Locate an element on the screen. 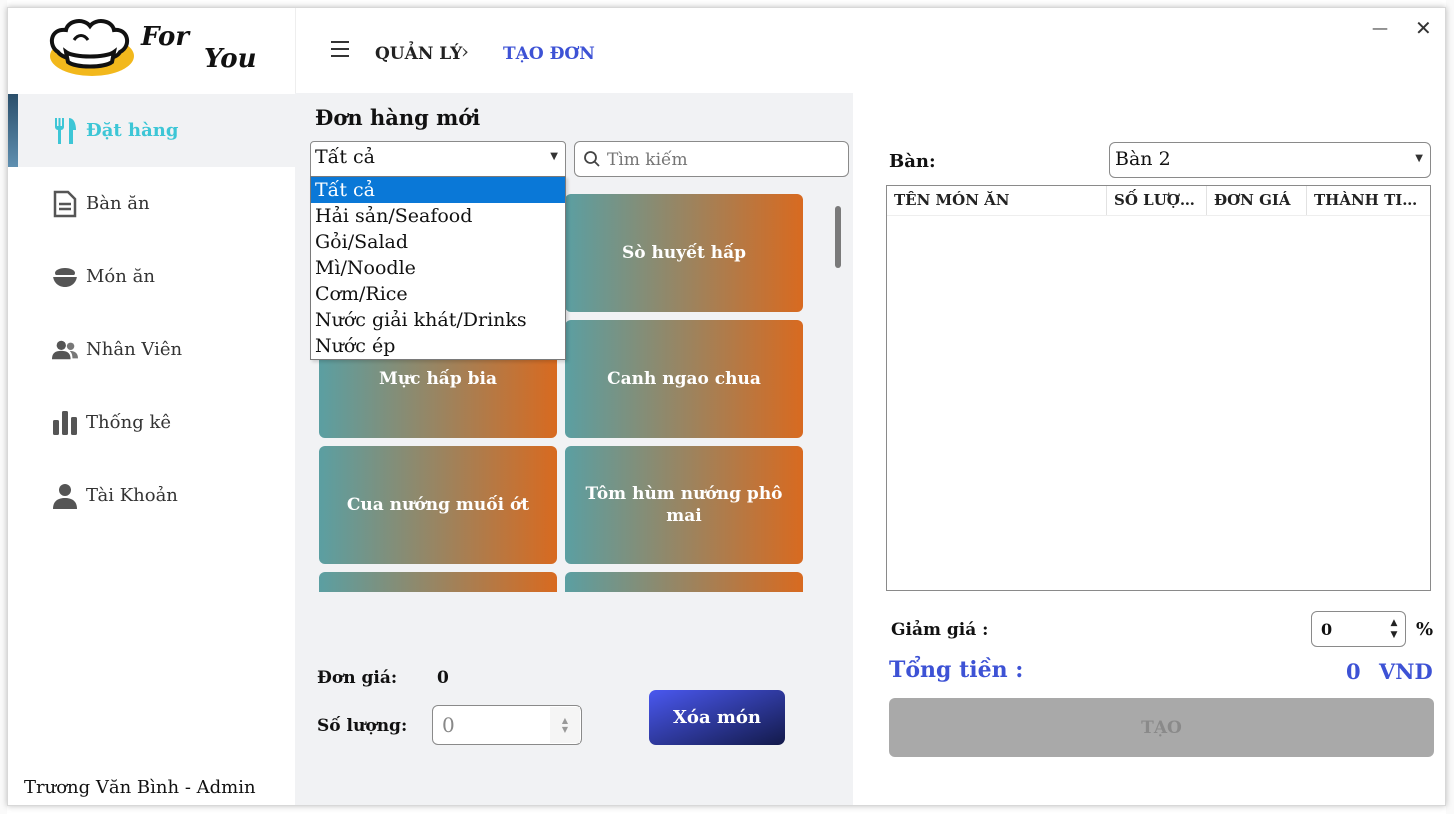 The image size is (1454, 814). hamburger-menu-icon is located at coordinates (340, 49).